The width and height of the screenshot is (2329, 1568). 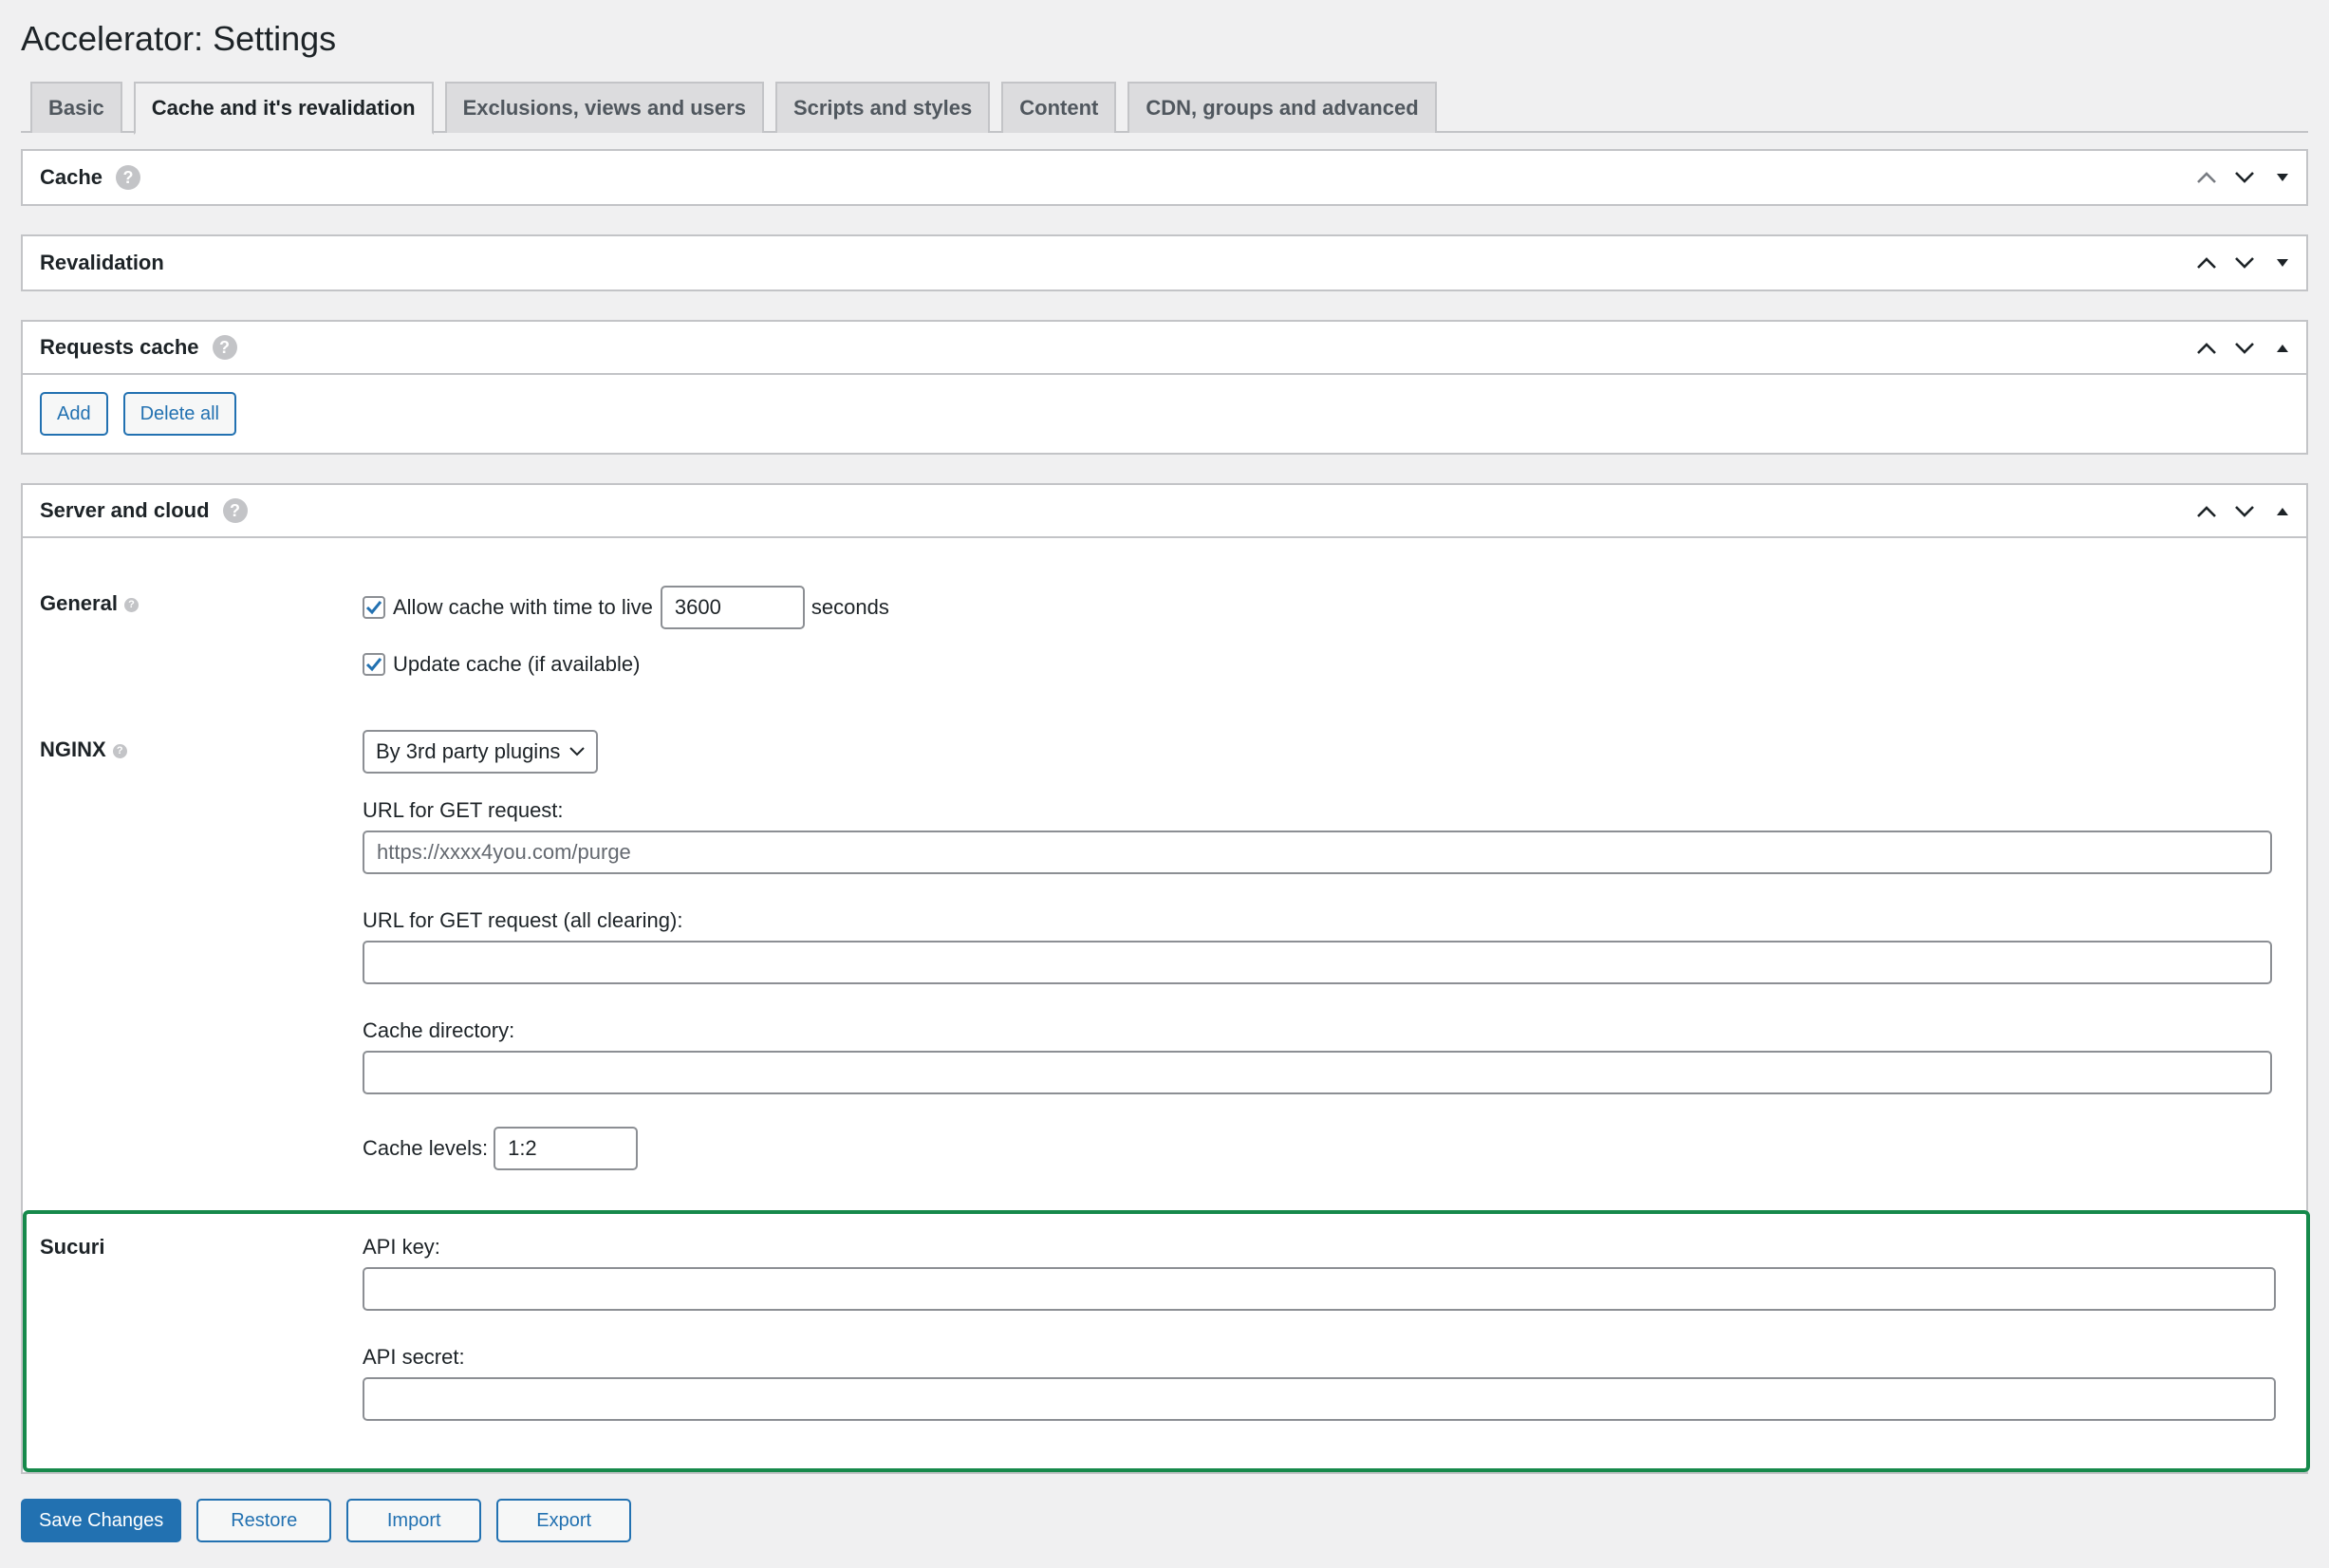 What do you see at coordinates (102, 262) in the screenshot?
I see `revalidation-box-title: Revalidation` at bounding box center [102, 262].